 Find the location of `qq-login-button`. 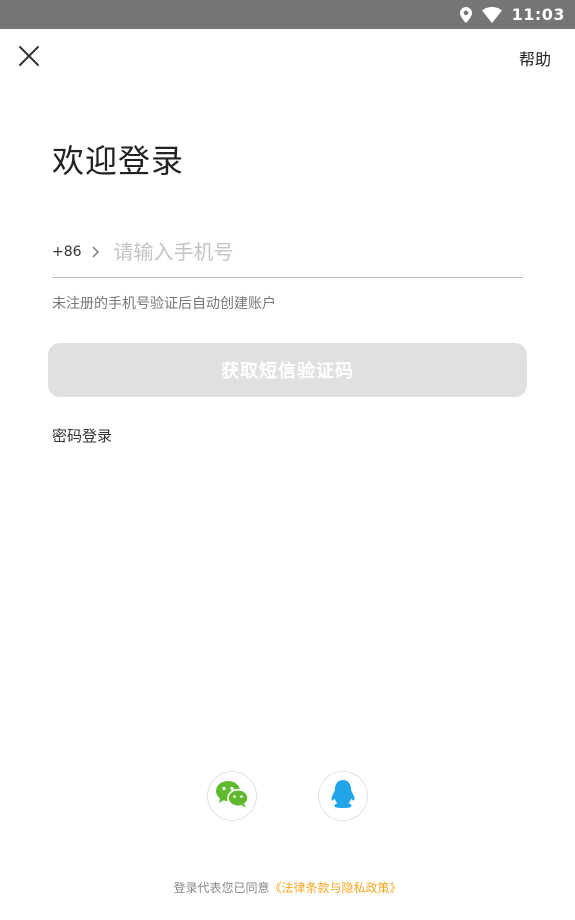

qq-login-button is located at coordinates (343, 796).